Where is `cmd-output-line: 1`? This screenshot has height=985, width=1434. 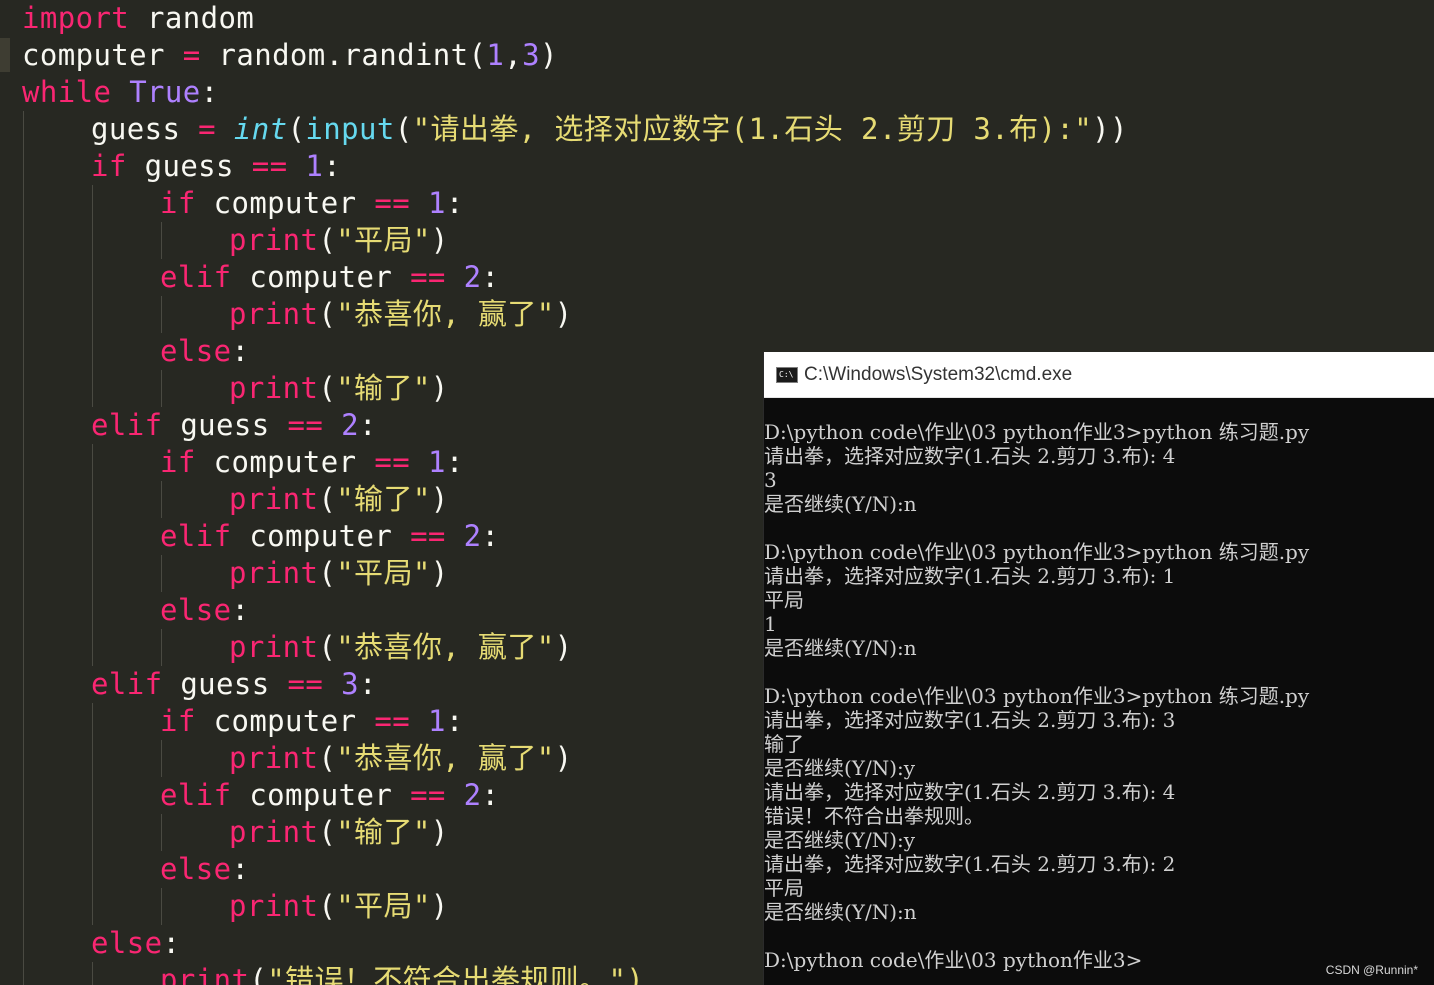 cmd-output-line: 1 is located at coordinates (770, 624).